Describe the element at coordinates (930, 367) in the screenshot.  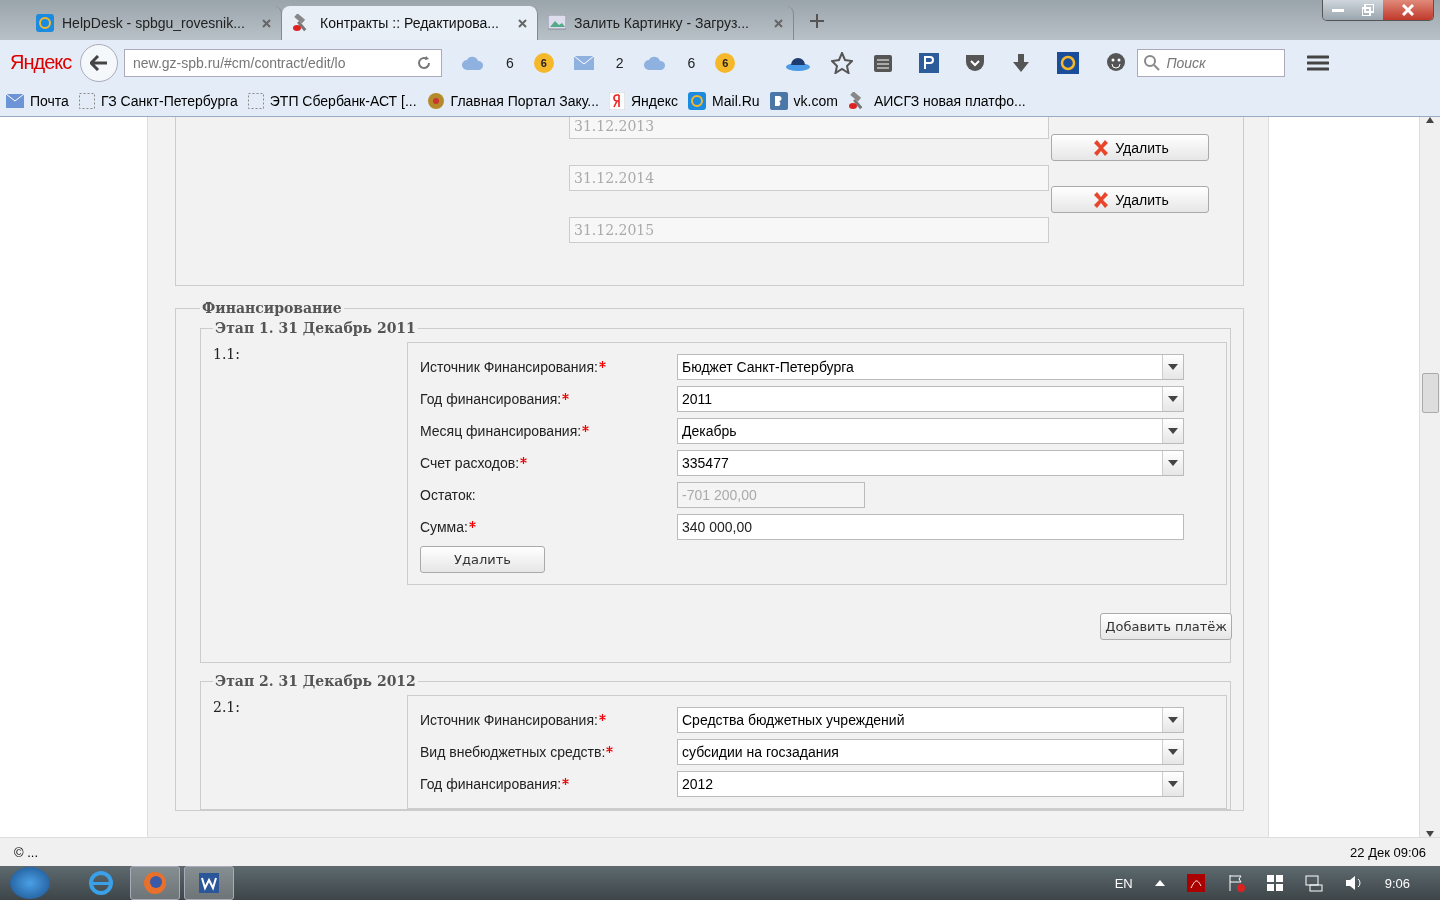
I see `dropdown-field: Бюджет Санкт-Петербурга` at that location.